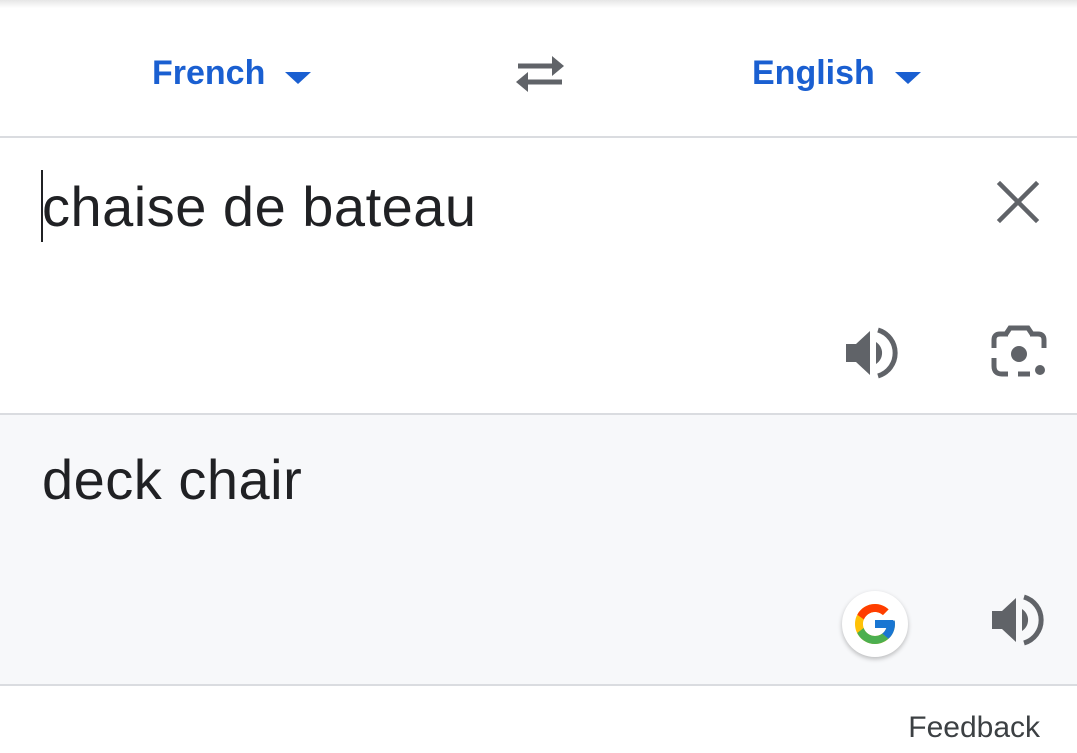 The width and height of the screenshot is (1077, 753). What do you see at coordinates (974, 728) in the screenshot?
I see `feedback-link: Feedback` at bounding box center [974, 728].